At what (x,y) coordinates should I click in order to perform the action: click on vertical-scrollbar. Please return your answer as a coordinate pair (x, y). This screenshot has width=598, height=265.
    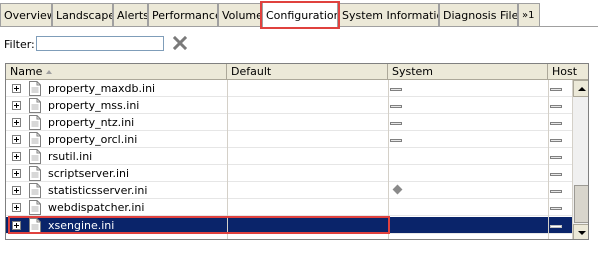
    Looking at the image, I should click on (580, 159).